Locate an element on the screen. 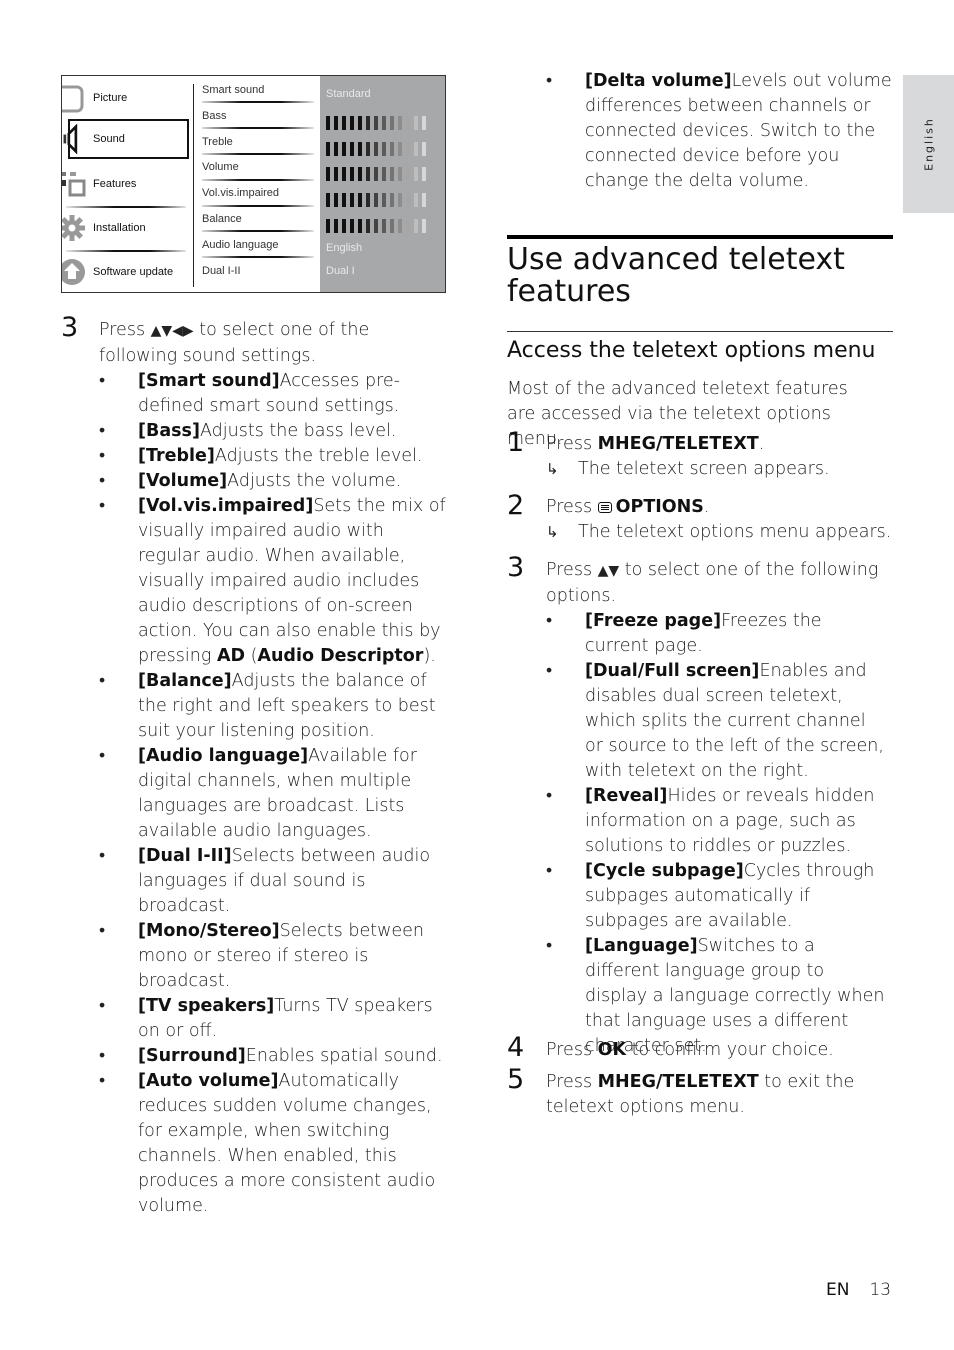 Image resolution: width=954 pixels, height=1350 pixels. footer-language: EN is located at coordinates (838, 1290).